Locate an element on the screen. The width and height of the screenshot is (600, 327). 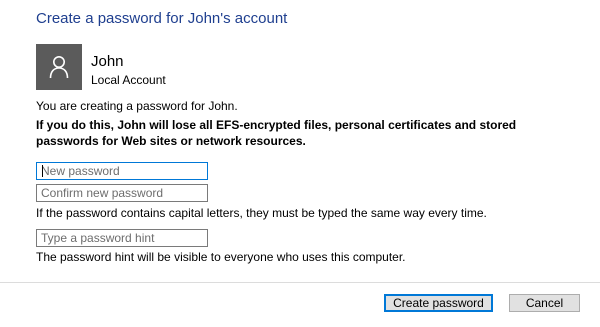
dialog-footer: Create password Cancel is located at coordinates (300, 304).